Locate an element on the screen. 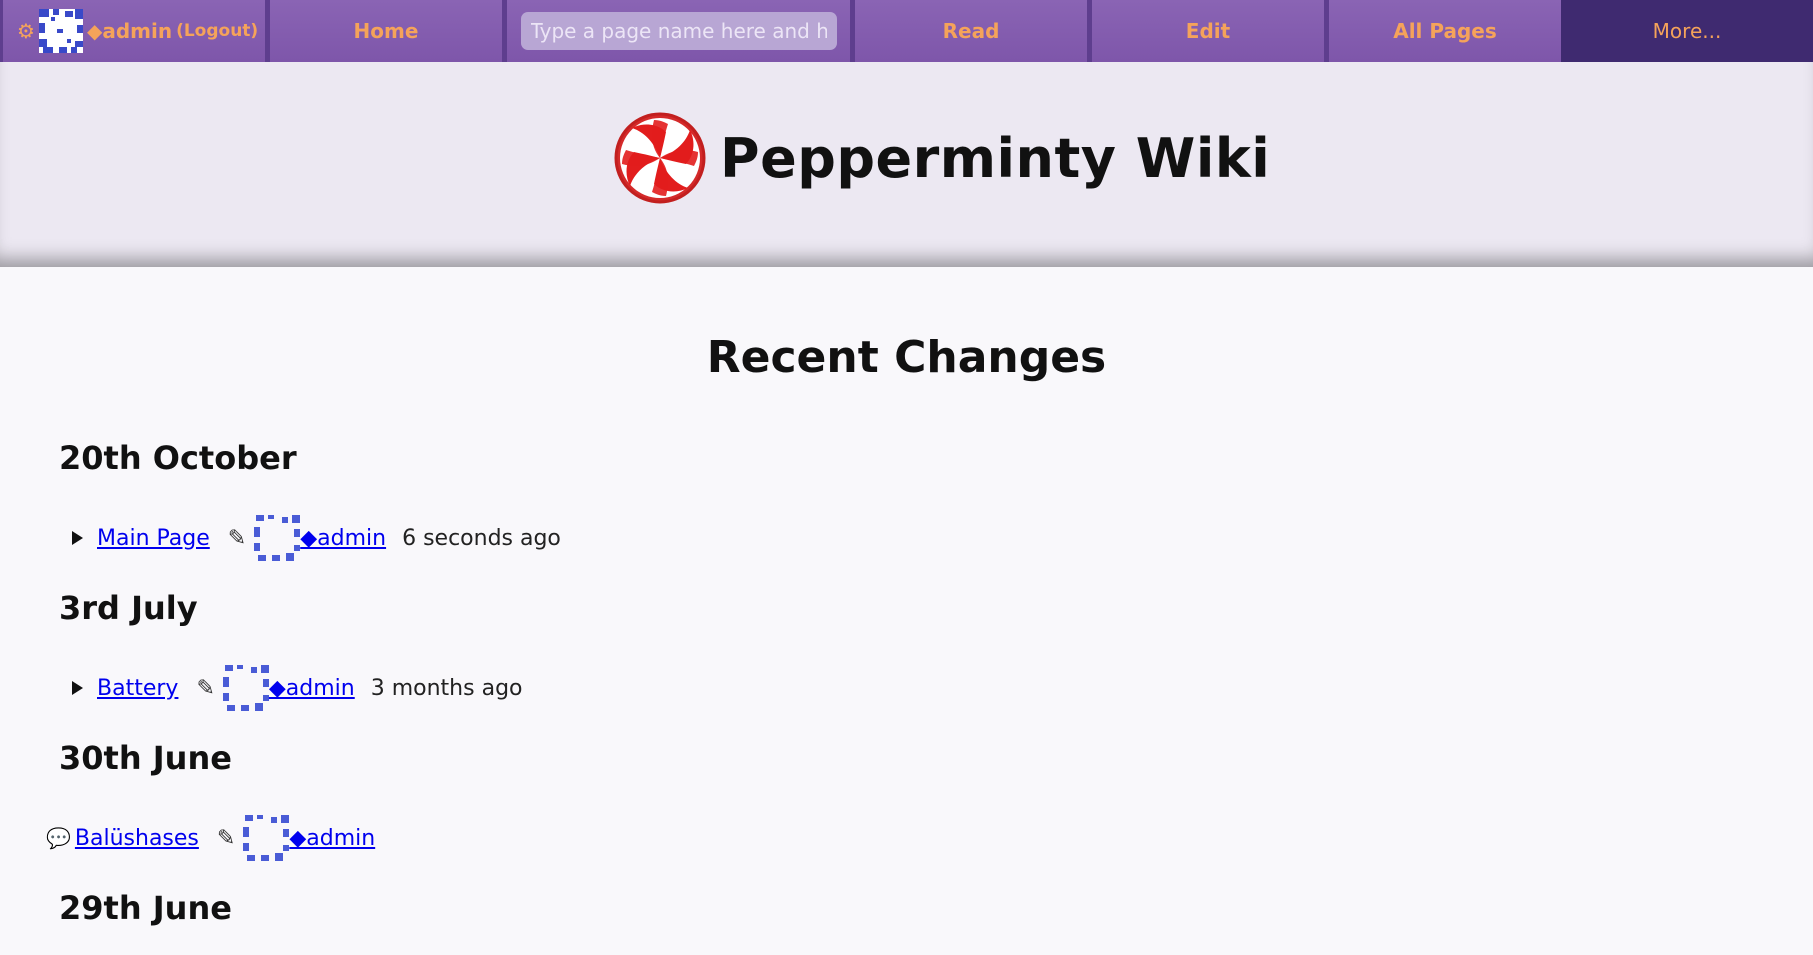 The image size is (1813, 955). nav-edit: Edit is located at coordinates (1205, 31).